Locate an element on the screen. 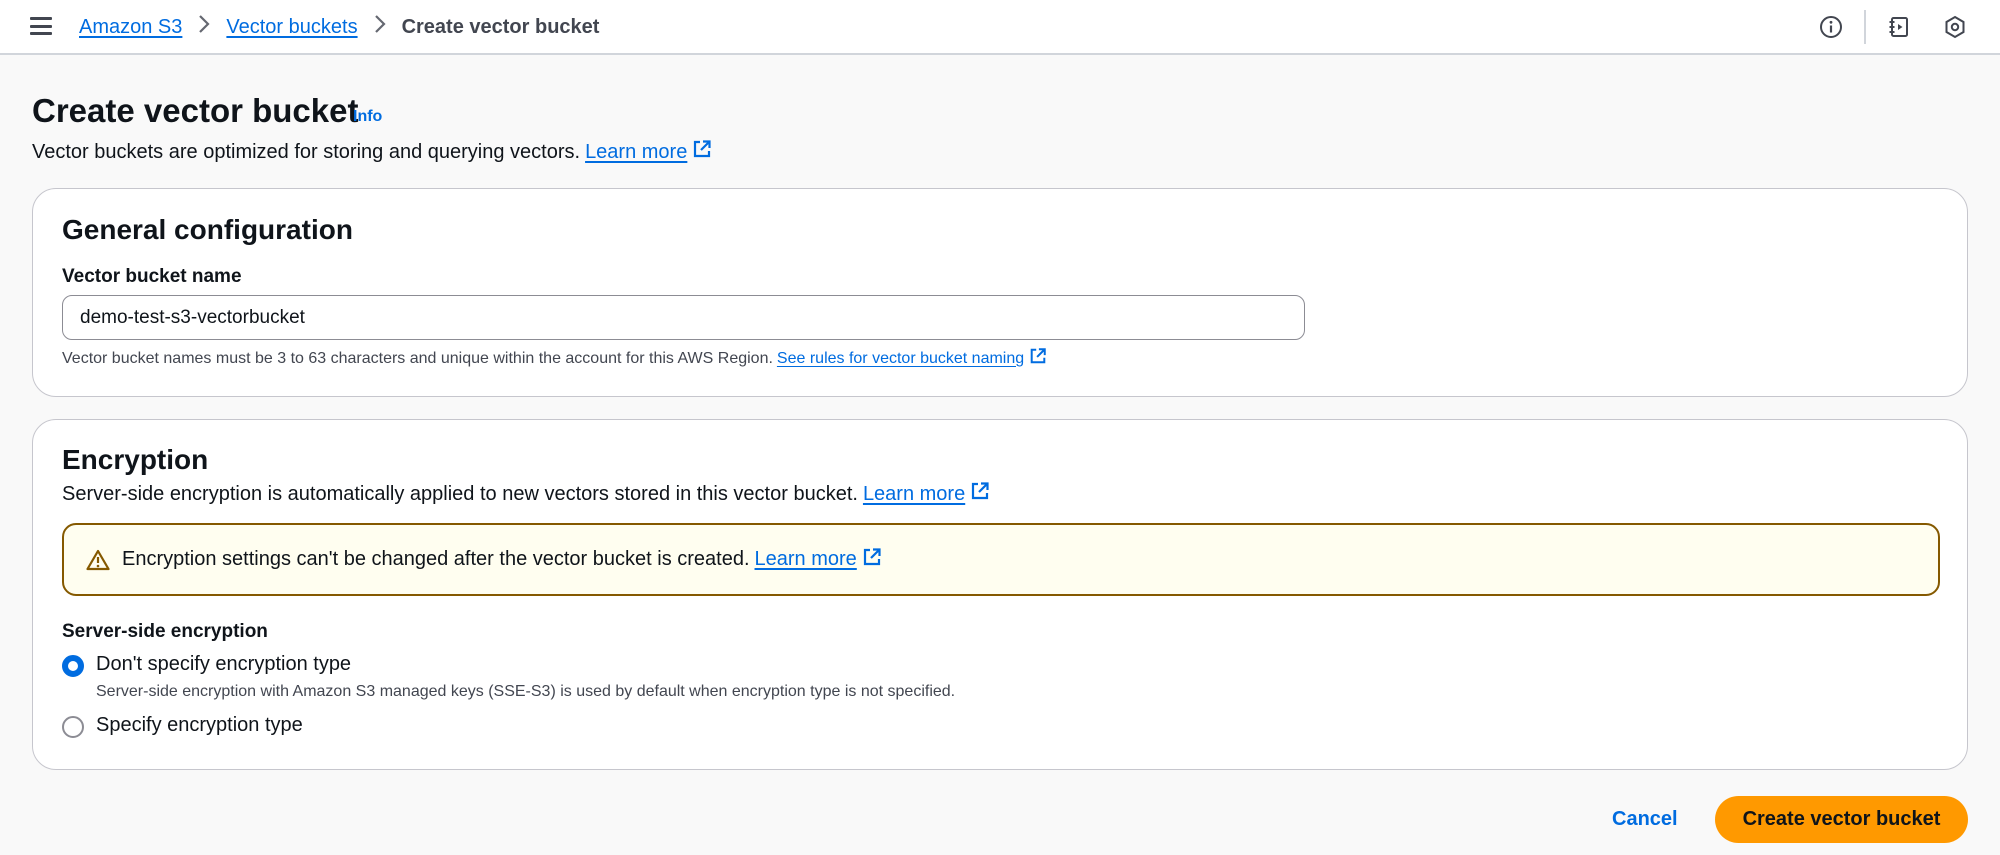 Image resolution: width=2000 pixels, height=855 pixels. page-title: Create vector bucket is located at coordinates (195, 110).